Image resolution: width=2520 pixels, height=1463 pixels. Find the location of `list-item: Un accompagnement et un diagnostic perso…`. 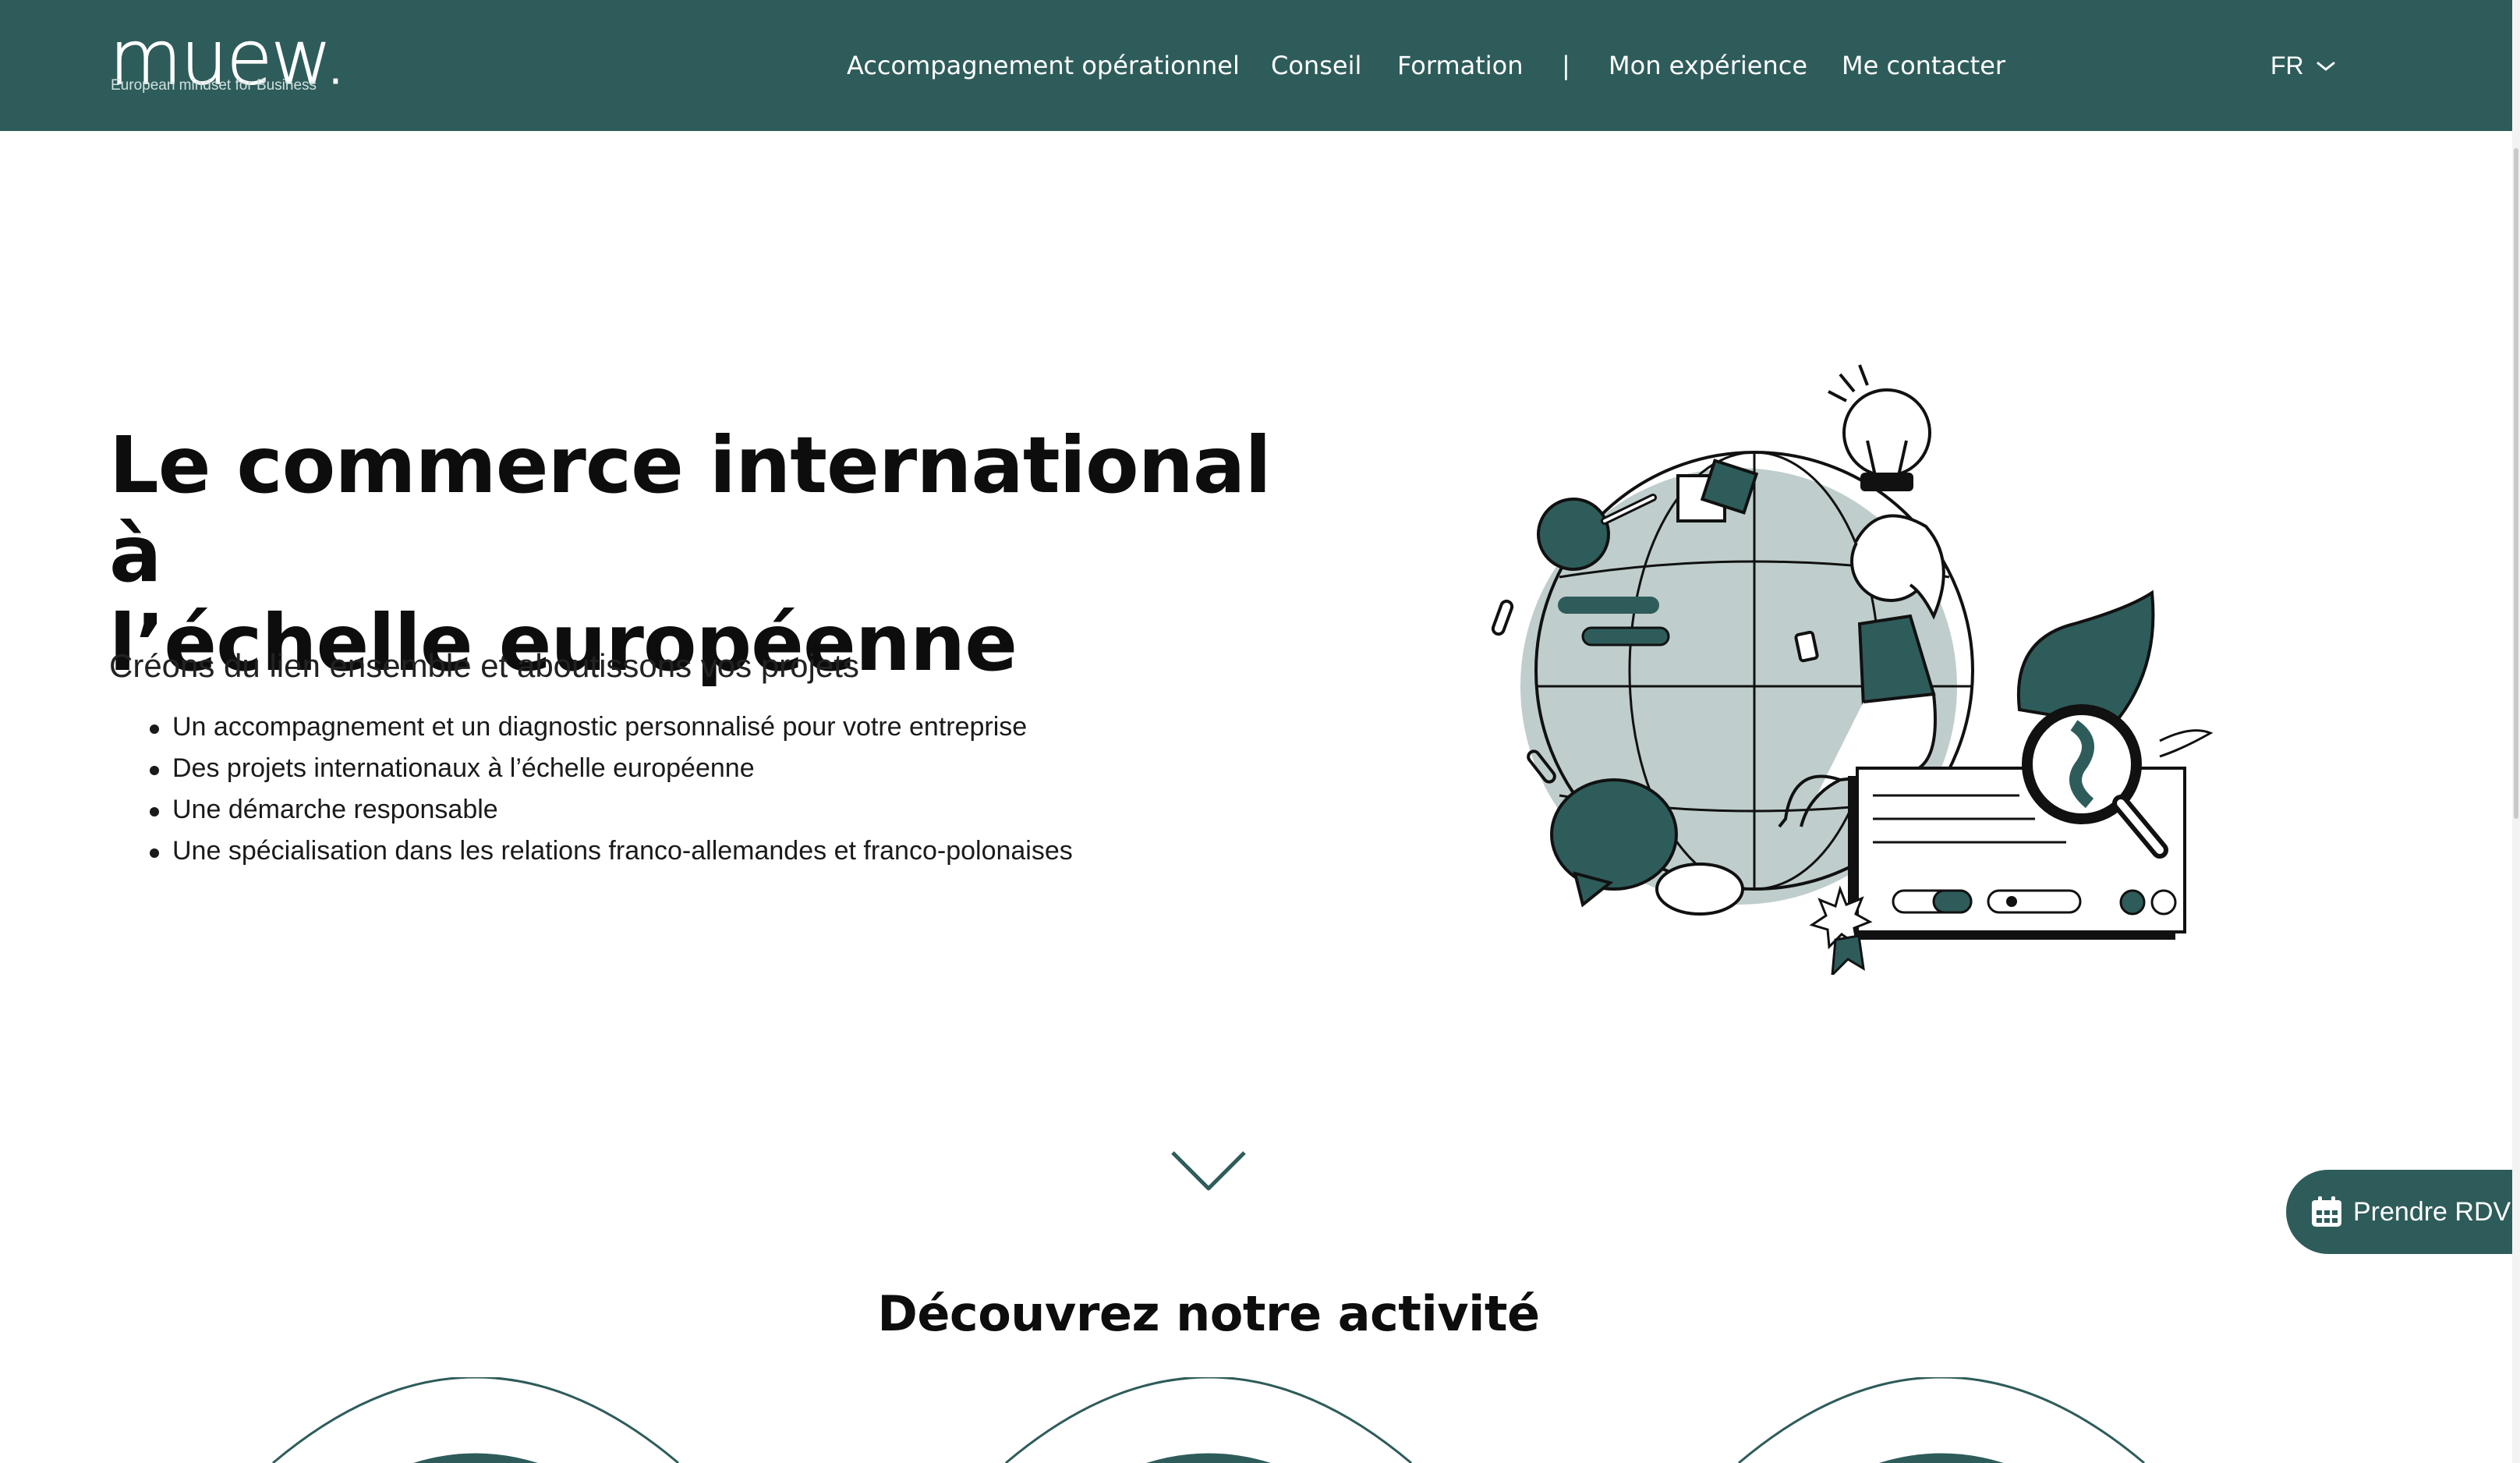

list-item: Un accompagnement et un diagnostic perso… is located at coordinates (591, 727).